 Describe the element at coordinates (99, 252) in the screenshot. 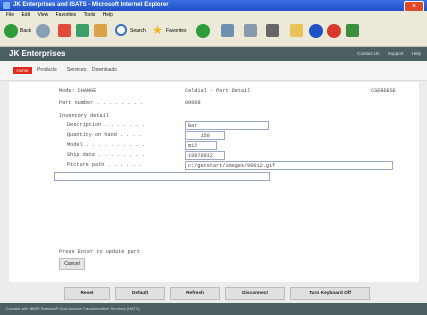

I see `update-hint: Press Enter to update part` at that location.